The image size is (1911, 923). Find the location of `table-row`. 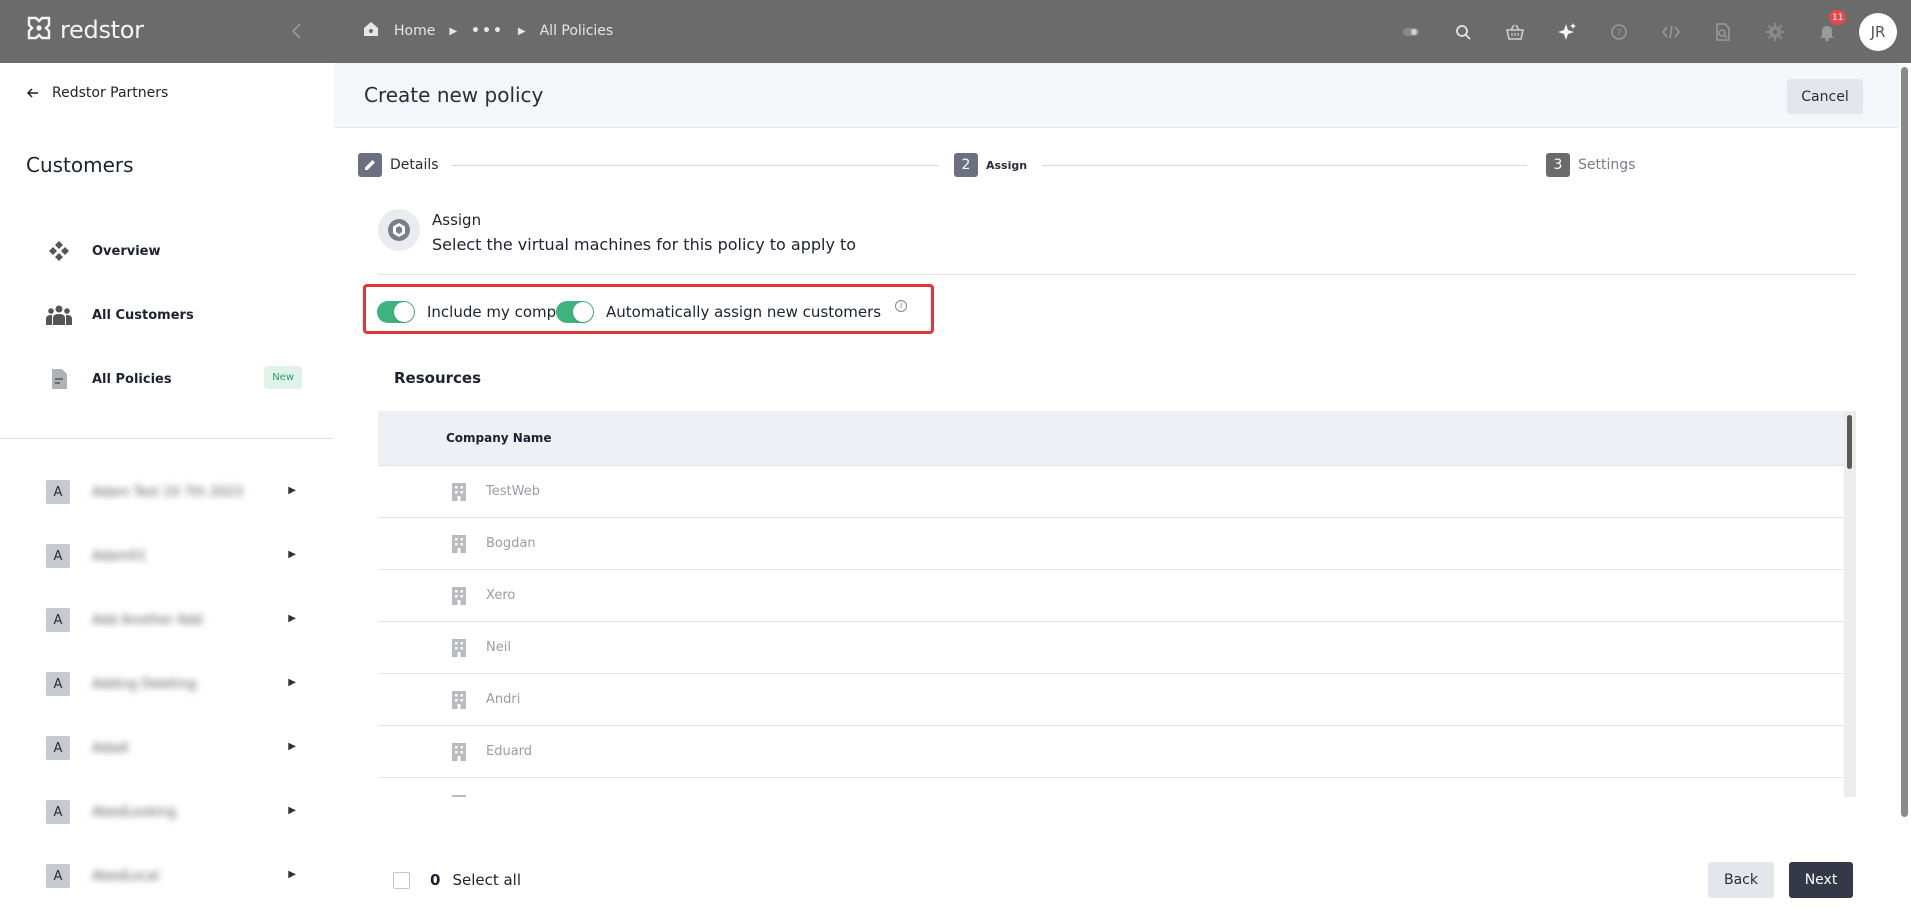

table-row is located at coordinates (1111, 787).